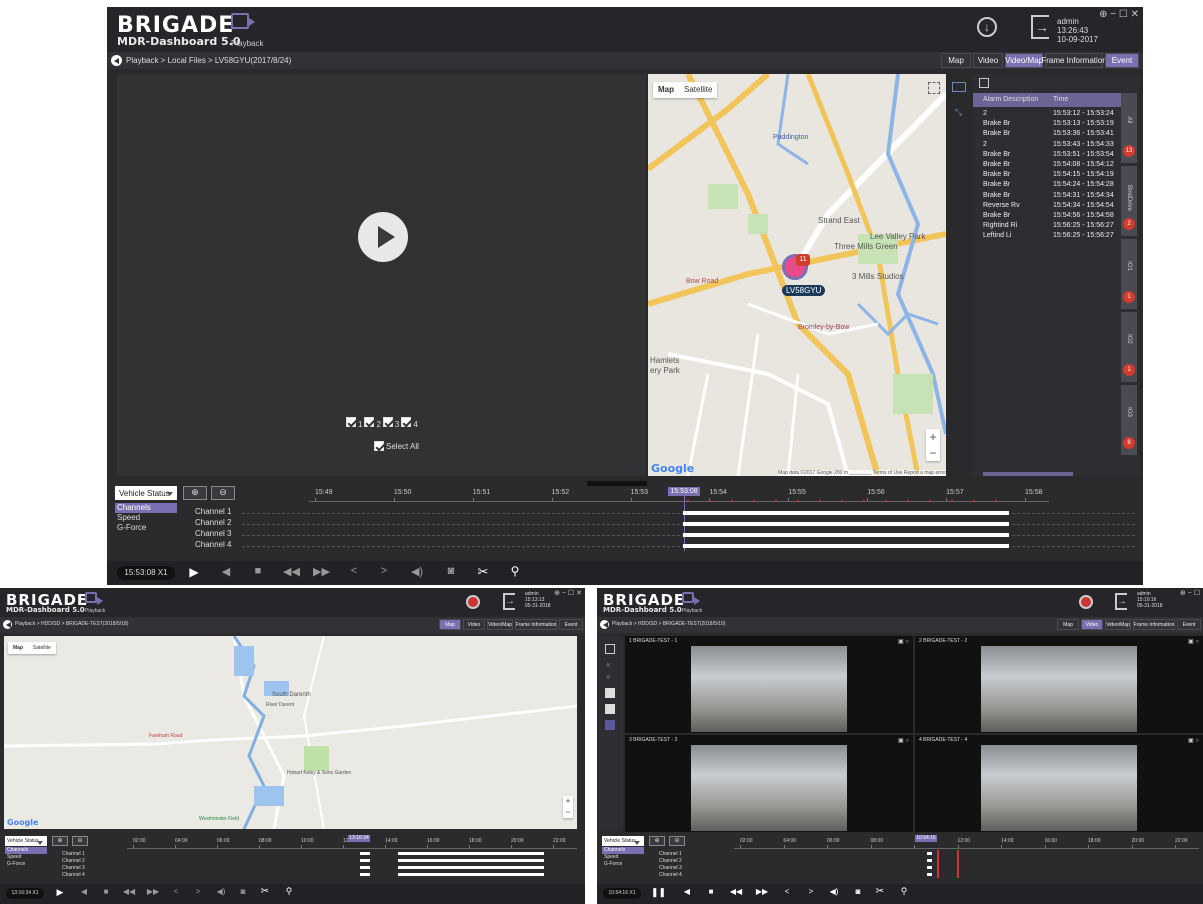 This screenshot has width=1203, height=904. I want to click on event-row: Brake Br 15:53:51 - 15:53:54, so click(1052, 154).